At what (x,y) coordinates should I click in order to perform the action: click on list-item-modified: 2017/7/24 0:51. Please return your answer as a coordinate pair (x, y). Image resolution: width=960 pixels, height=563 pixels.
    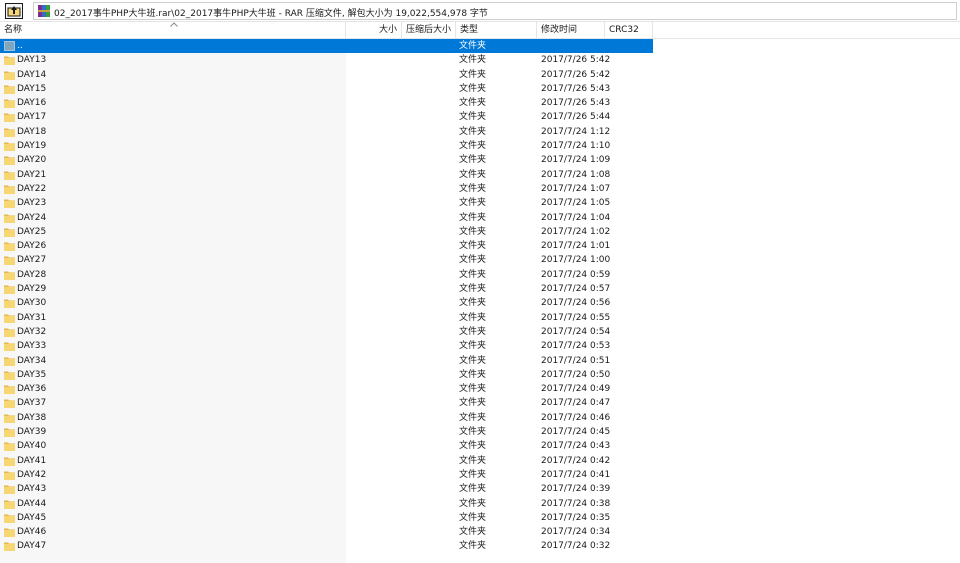
    Looking at the image, I should click on (576, 360).